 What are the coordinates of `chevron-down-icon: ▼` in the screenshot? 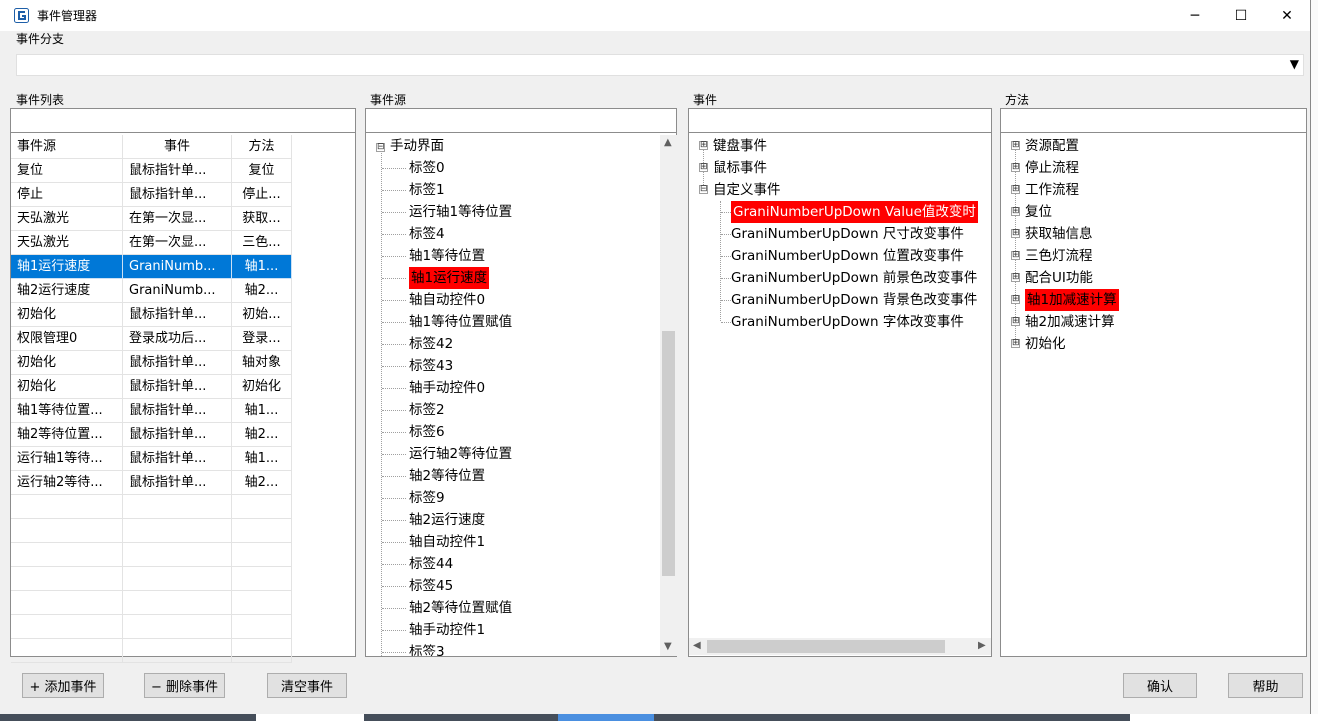 It's located at (1294, 64).